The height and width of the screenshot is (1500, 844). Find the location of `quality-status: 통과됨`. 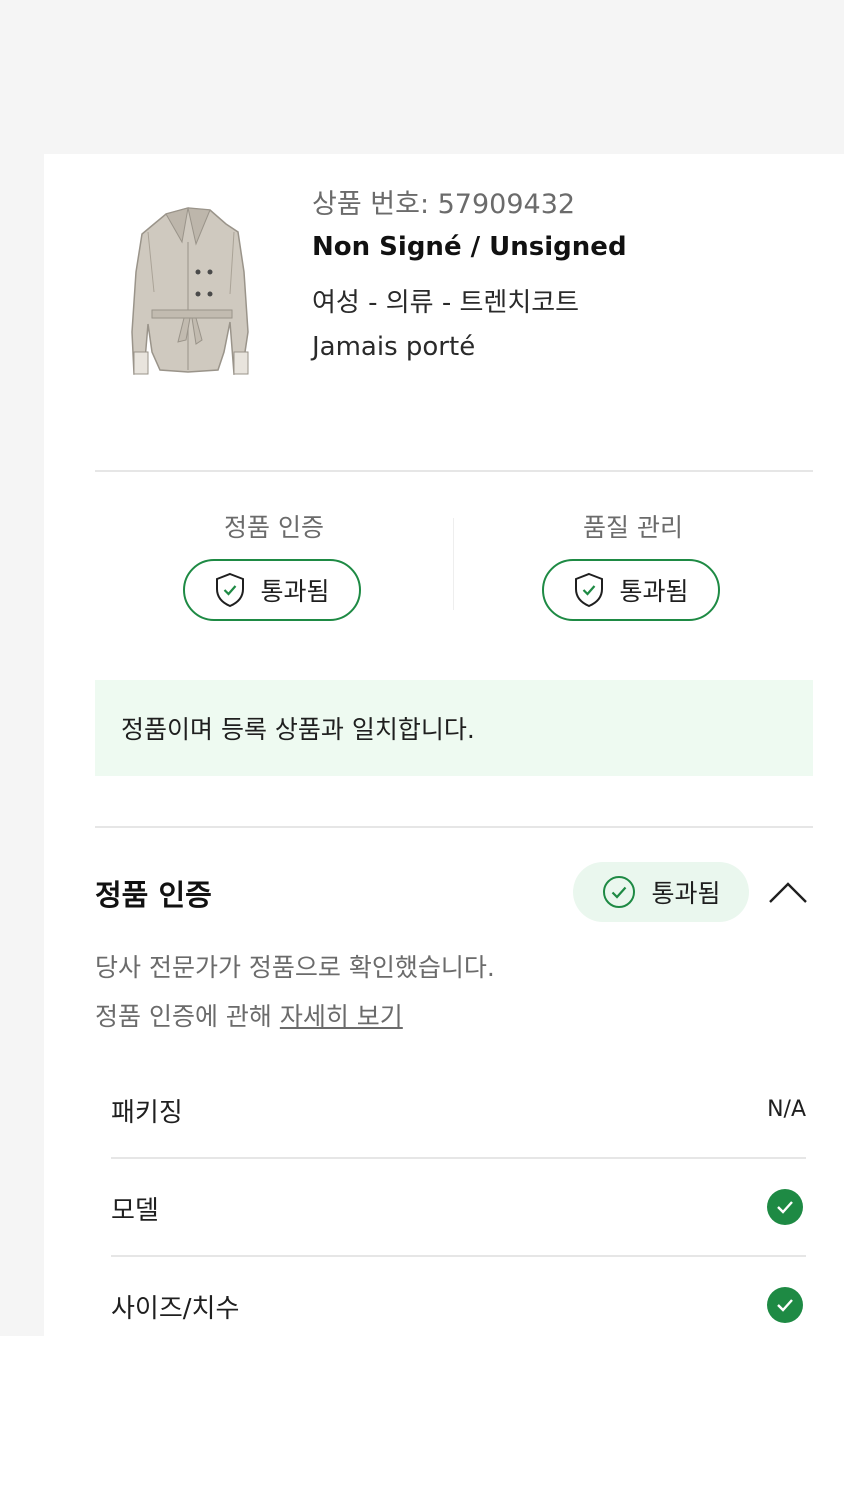

quality-status: 통과됨 is located at coordinates (654, 591).